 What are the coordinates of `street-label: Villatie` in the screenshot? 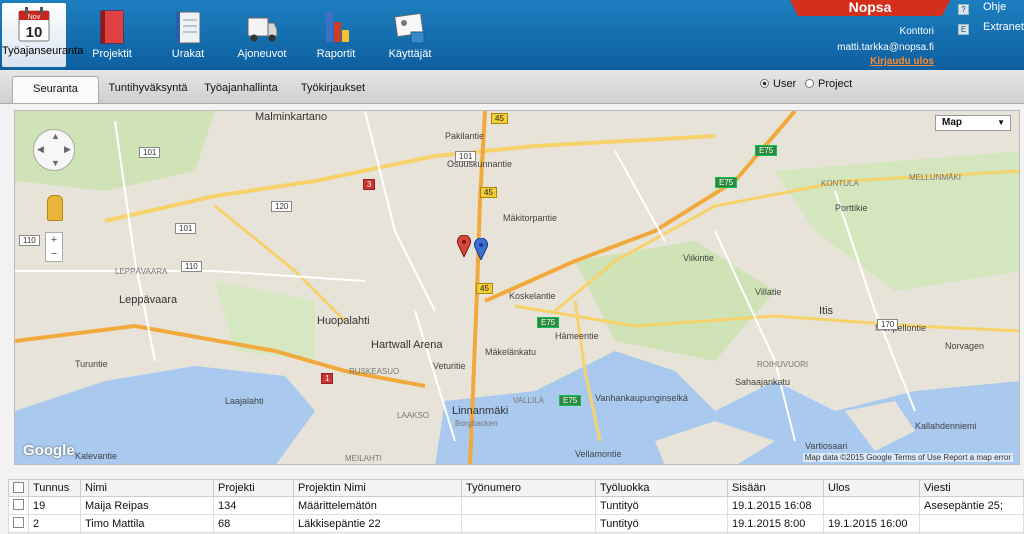 It's located at (768, 292).